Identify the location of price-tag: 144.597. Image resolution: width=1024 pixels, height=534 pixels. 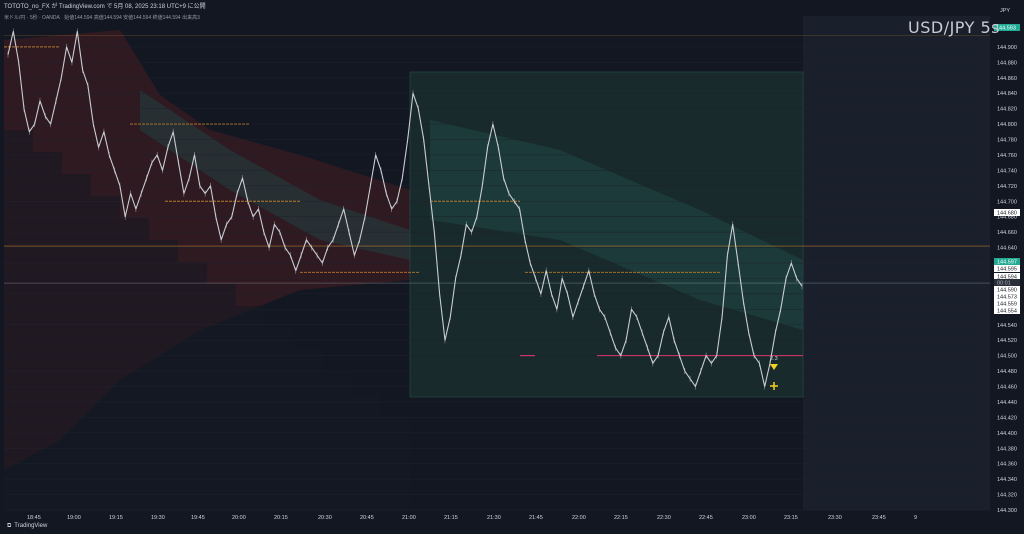
(1007, 263).